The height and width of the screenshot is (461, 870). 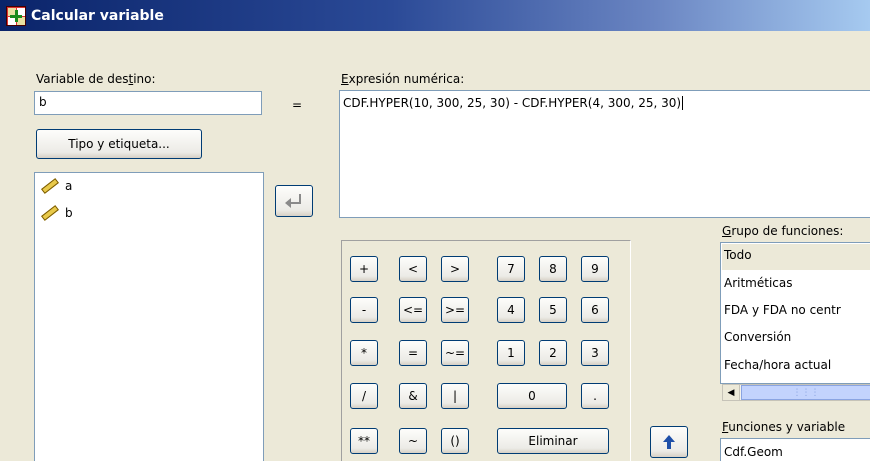 I want to click on key-power: **, so click(x=364, y=441).